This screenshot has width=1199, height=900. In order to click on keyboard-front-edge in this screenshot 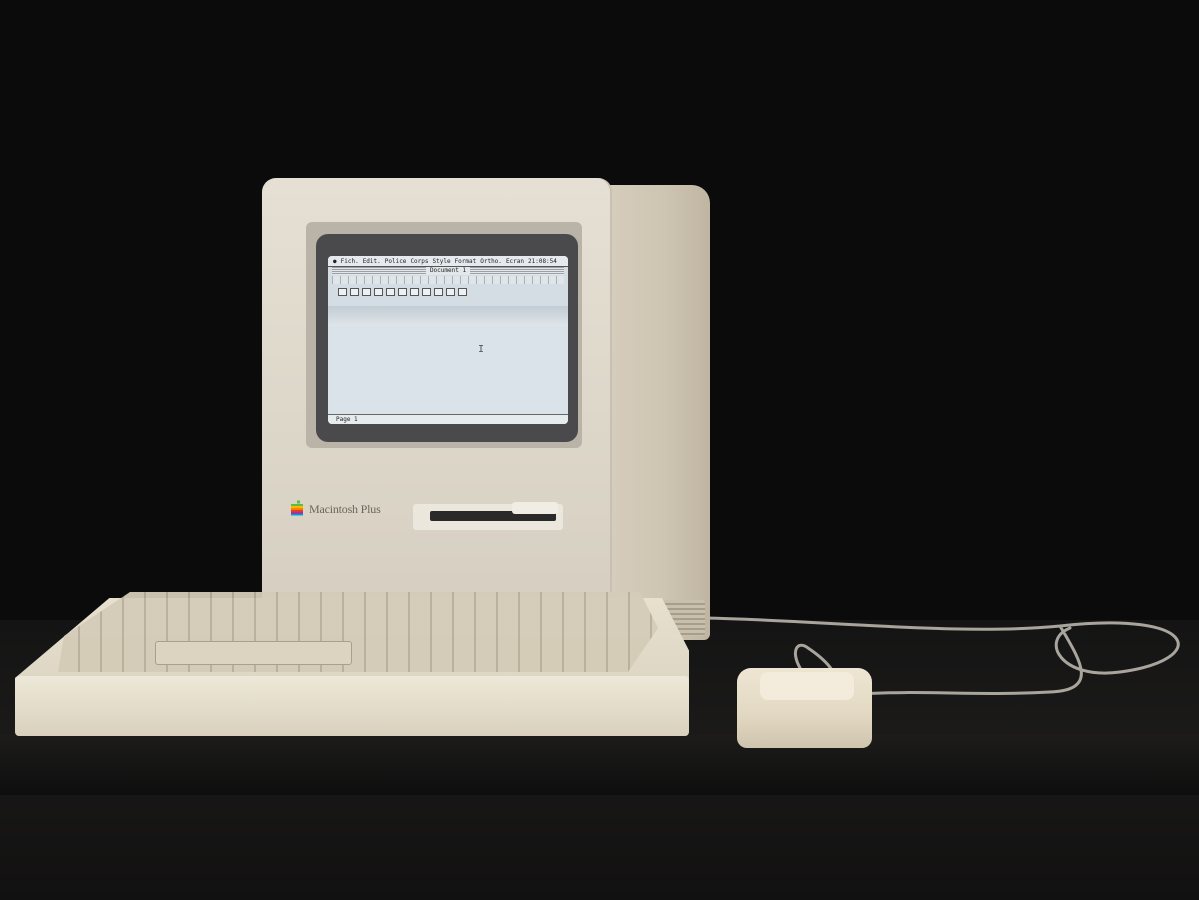, I will do `click(352, 706)`.